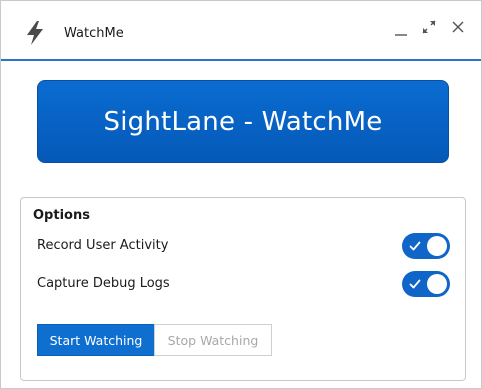 This screenshot has height=389, width=482. What do you see at coordinates (94, 33) in the screenshot?
I see `window-title: WatchMe` at bounding box center [94, 33].